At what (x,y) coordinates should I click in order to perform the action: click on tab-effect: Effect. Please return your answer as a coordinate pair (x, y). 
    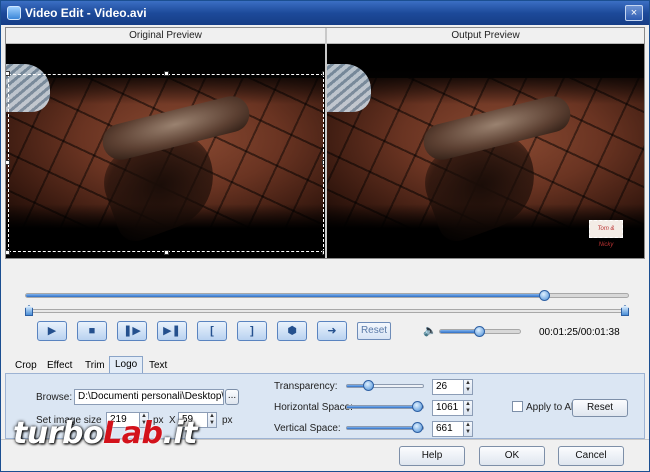
    Looking at the image, I should click on (59, 365).